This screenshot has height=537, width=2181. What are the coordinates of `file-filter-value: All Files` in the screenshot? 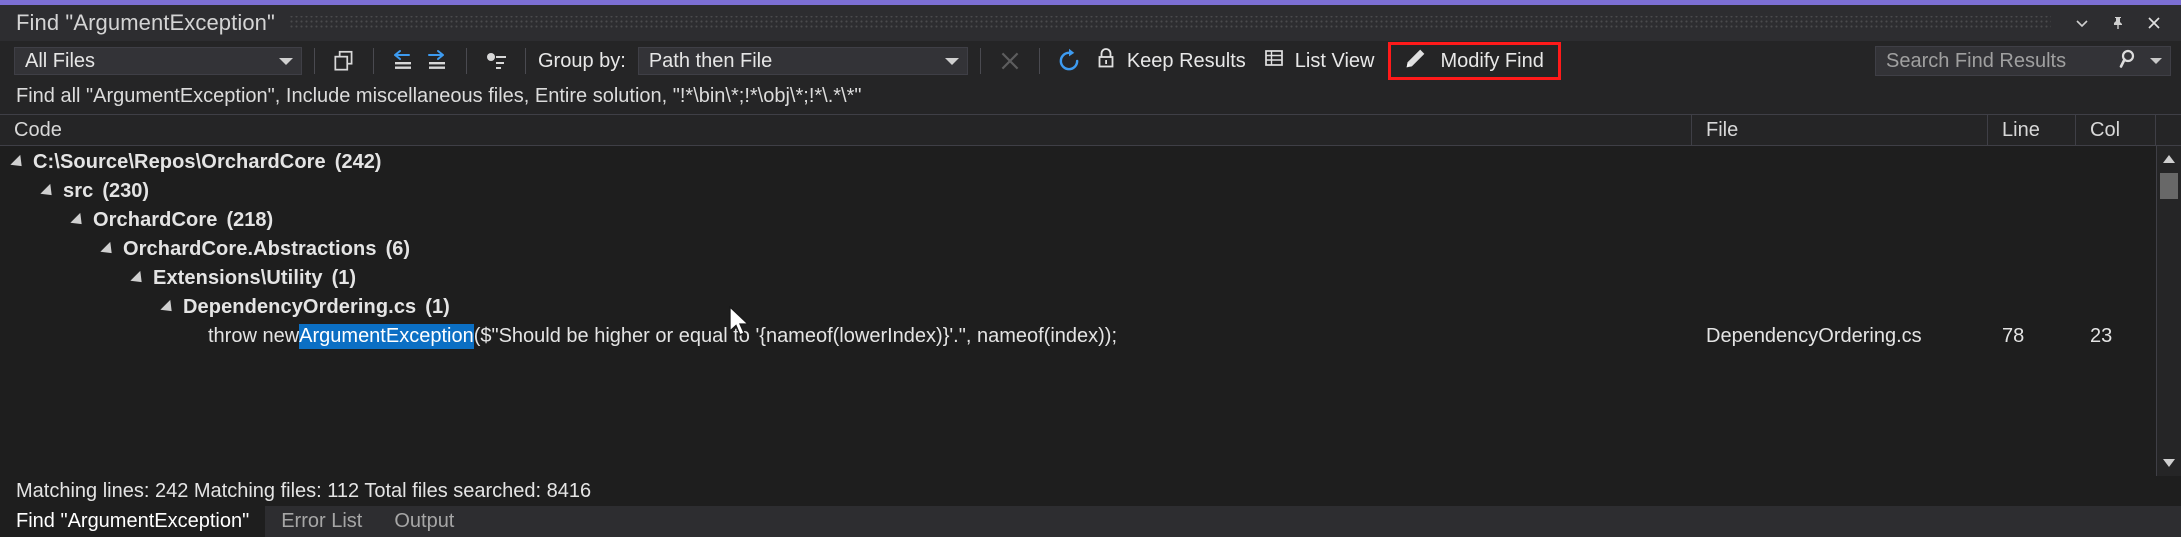 It's located at (60, 60).